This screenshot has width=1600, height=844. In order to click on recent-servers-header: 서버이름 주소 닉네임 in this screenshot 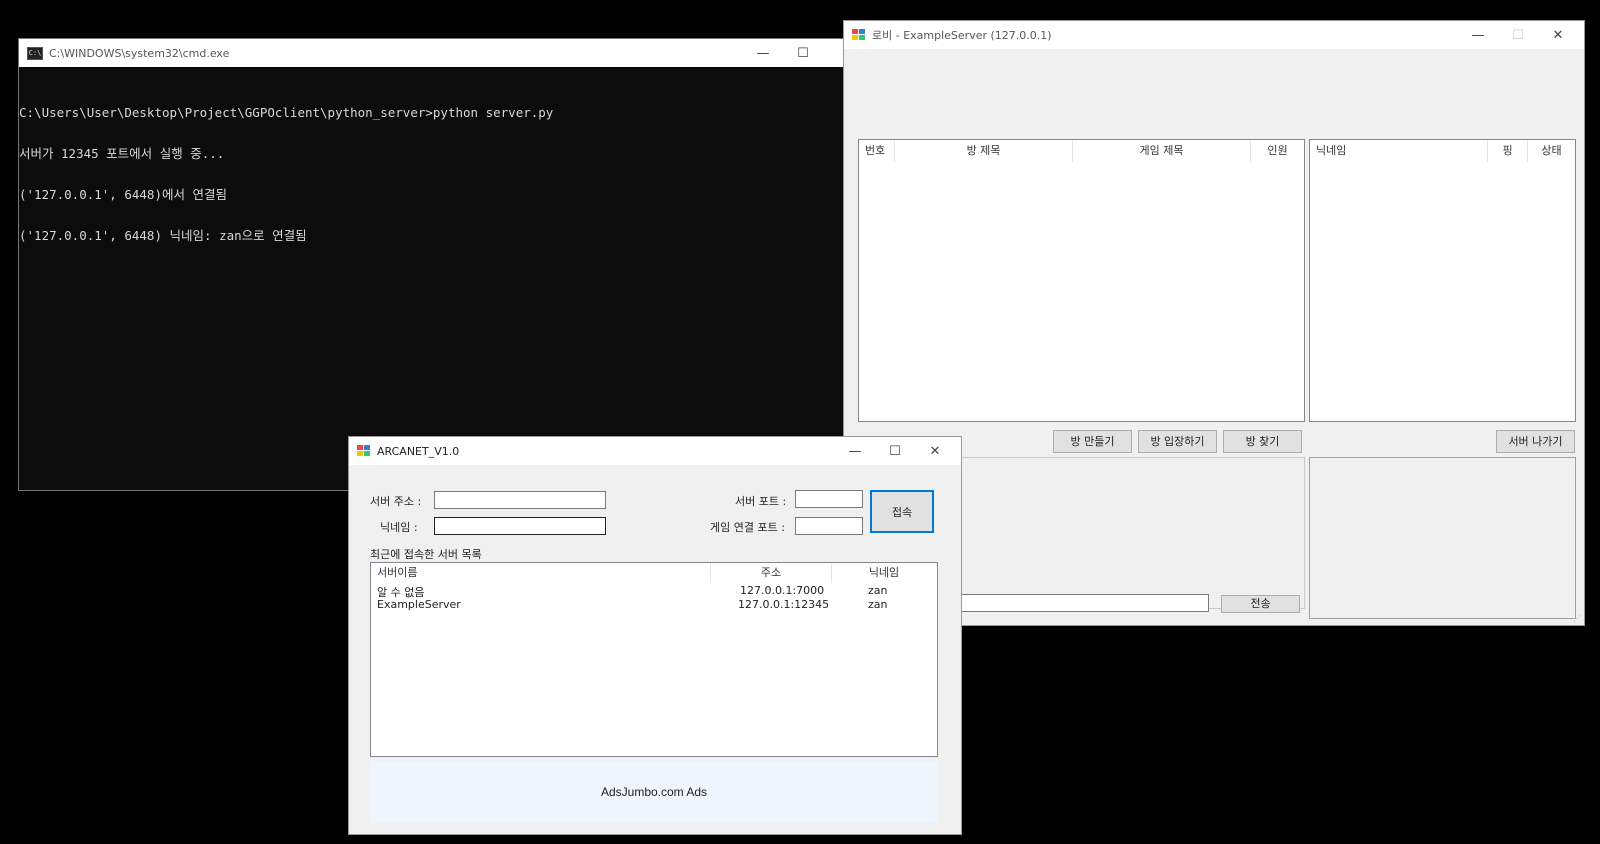, I will do `click(654, 573)`.